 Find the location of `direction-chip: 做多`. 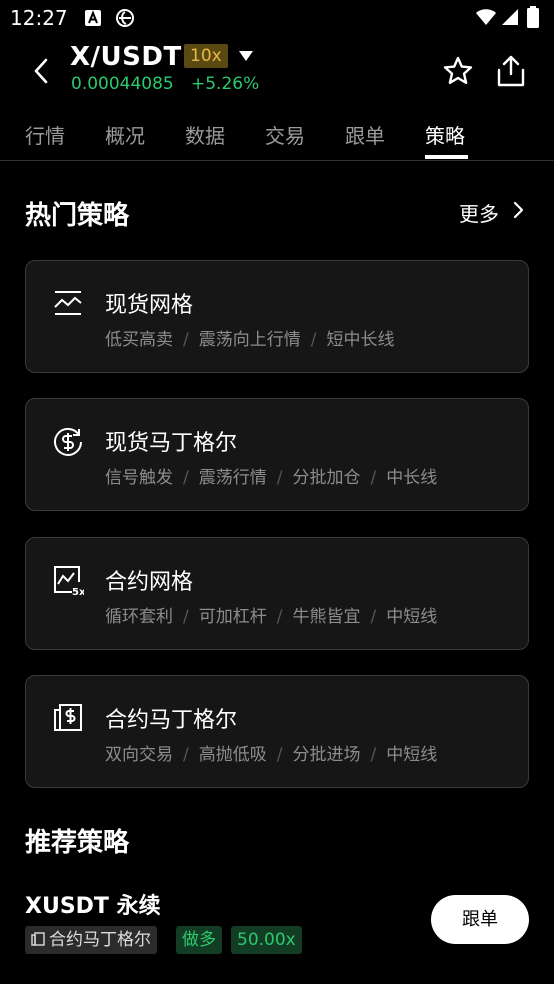

direction-chip: 做多 is located at coordinates (199, 940).